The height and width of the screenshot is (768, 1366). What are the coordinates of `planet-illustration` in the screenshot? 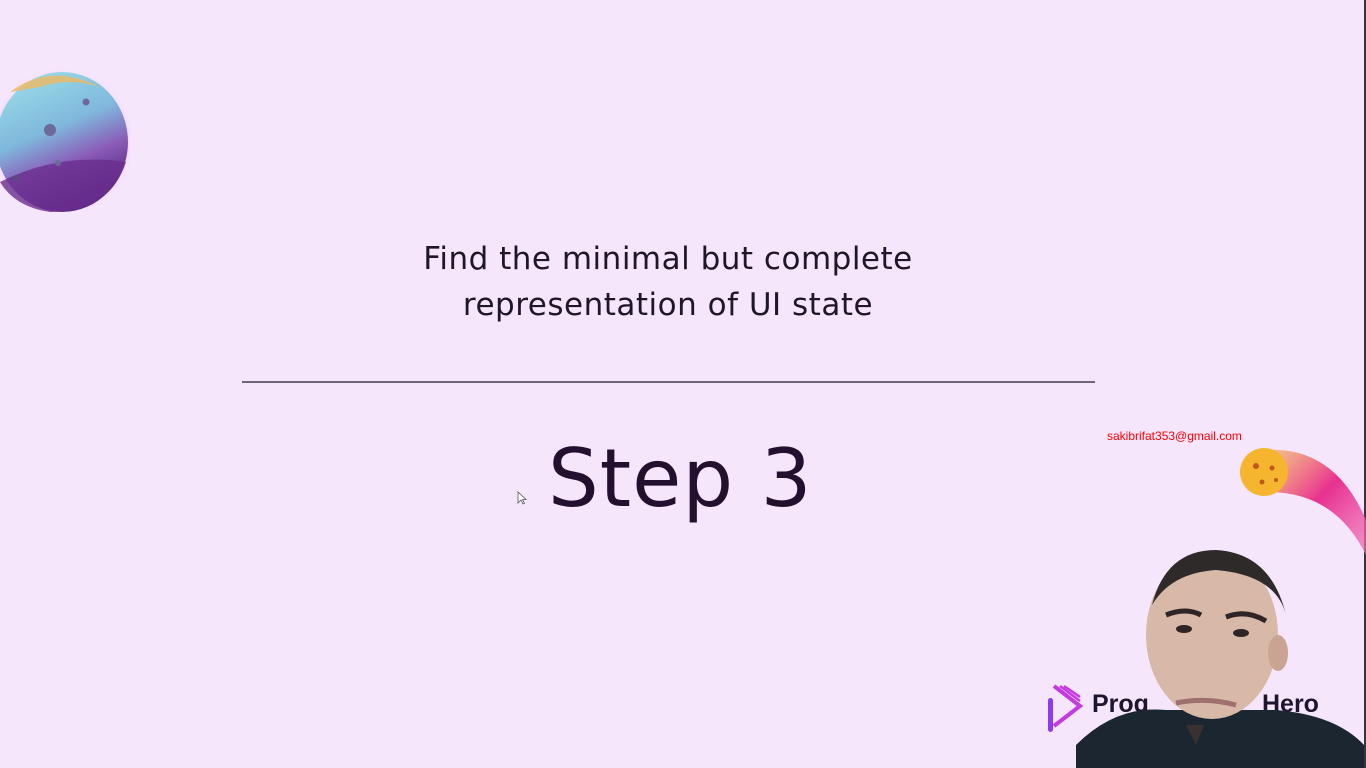 It's located at (65, 142).